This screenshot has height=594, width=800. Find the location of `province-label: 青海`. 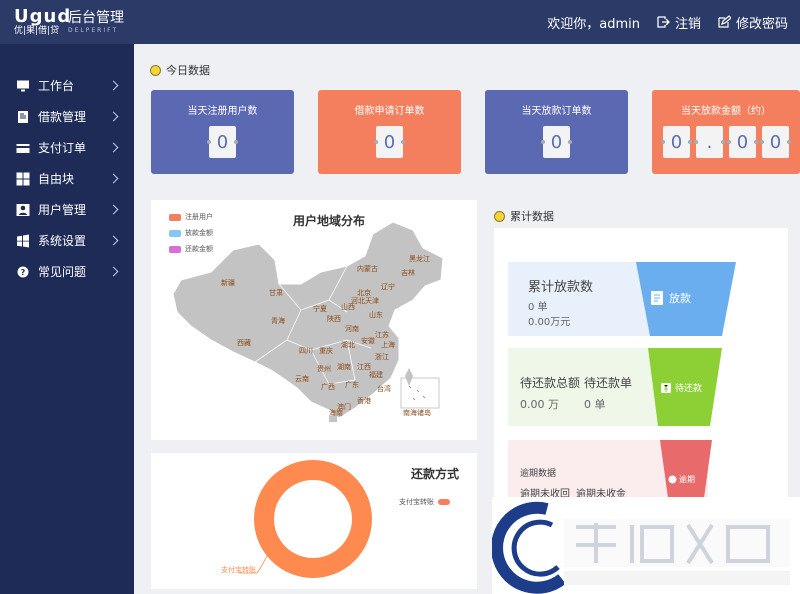

province-label: 青海 is located at coordinates (278, 321).